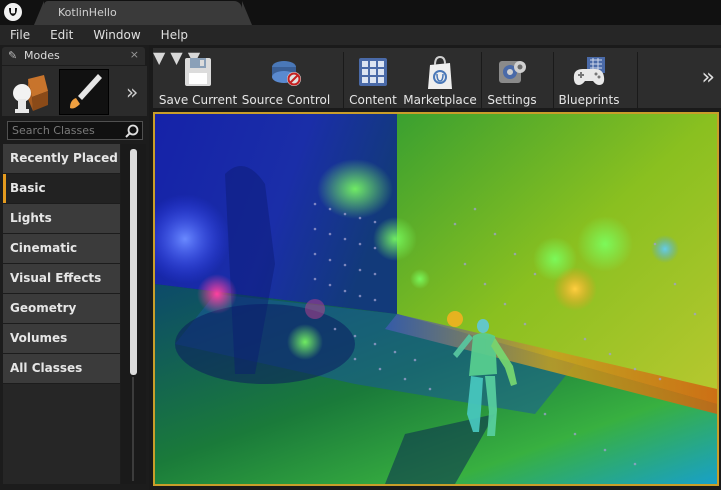 The image size is (721, 490). I want to click on menu-help: Help, so click(174, 35).